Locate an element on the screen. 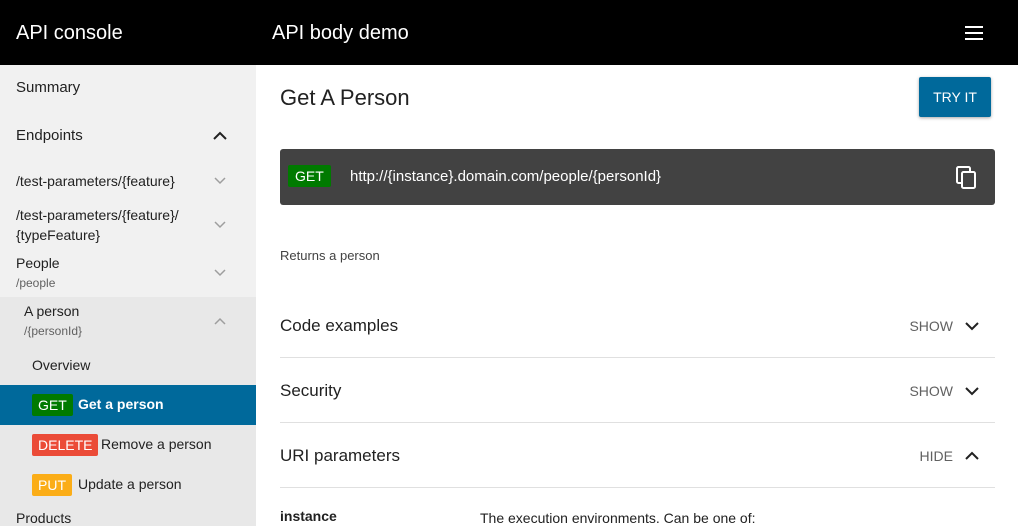 The width and height of the screenshot is (1018, 526). param-name: instance is located at coordinates (308, 516).